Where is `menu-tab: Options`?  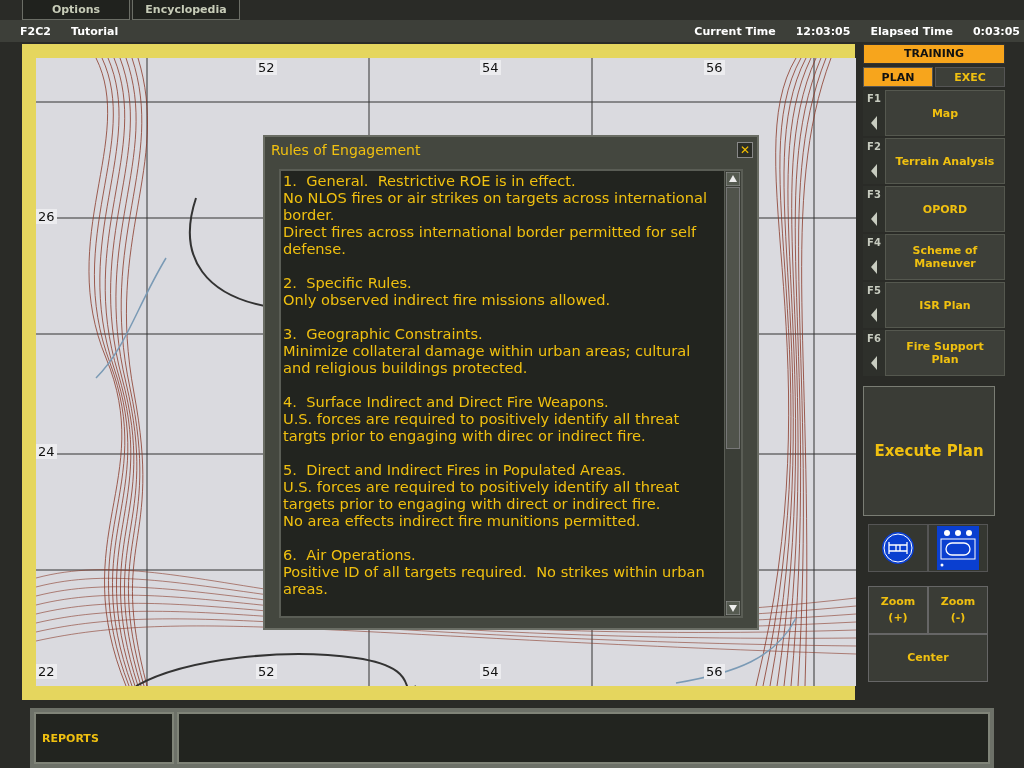
menu-tab: Options is located at coordinates (76, 10).